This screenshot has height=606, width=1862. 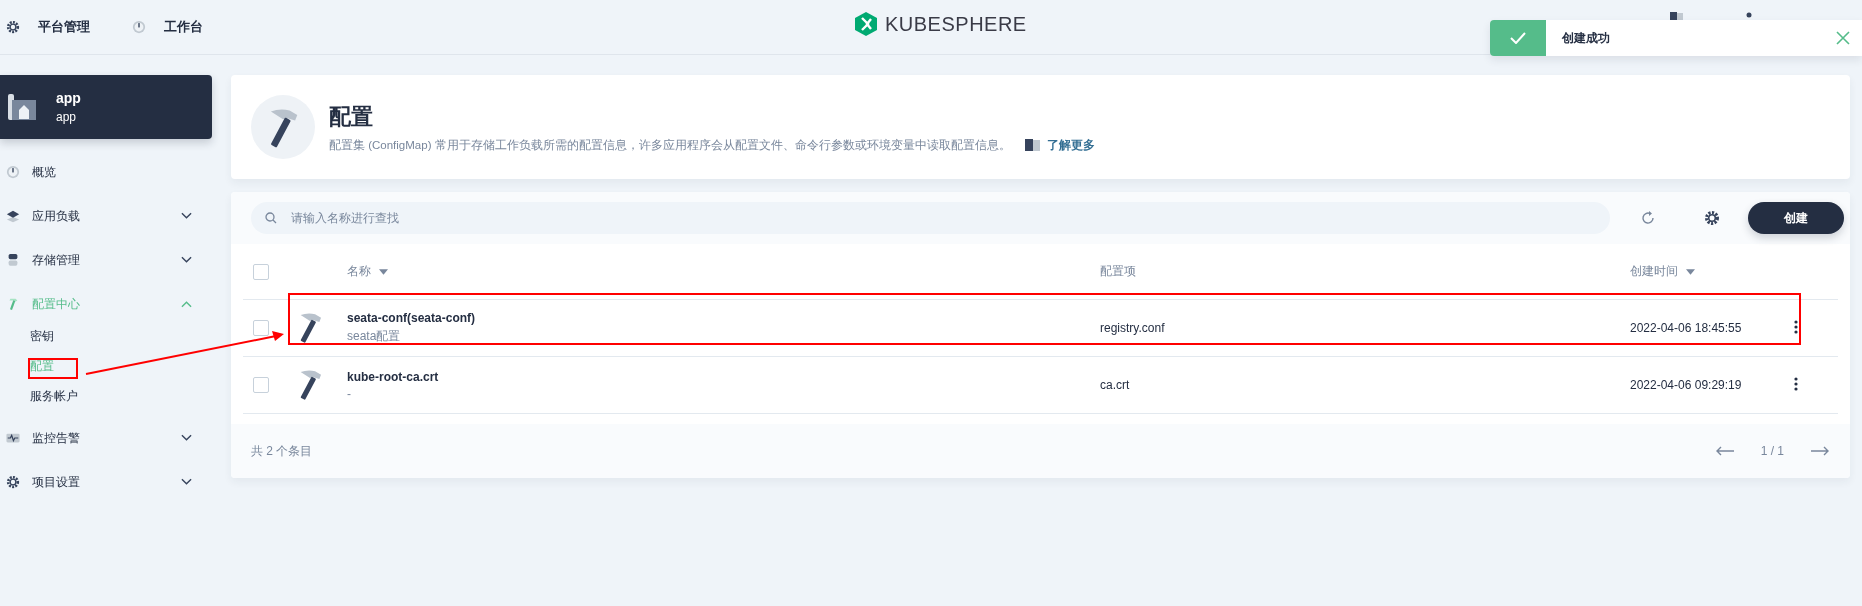 I want to click on project-card: app app, so click(x=106, y=107).